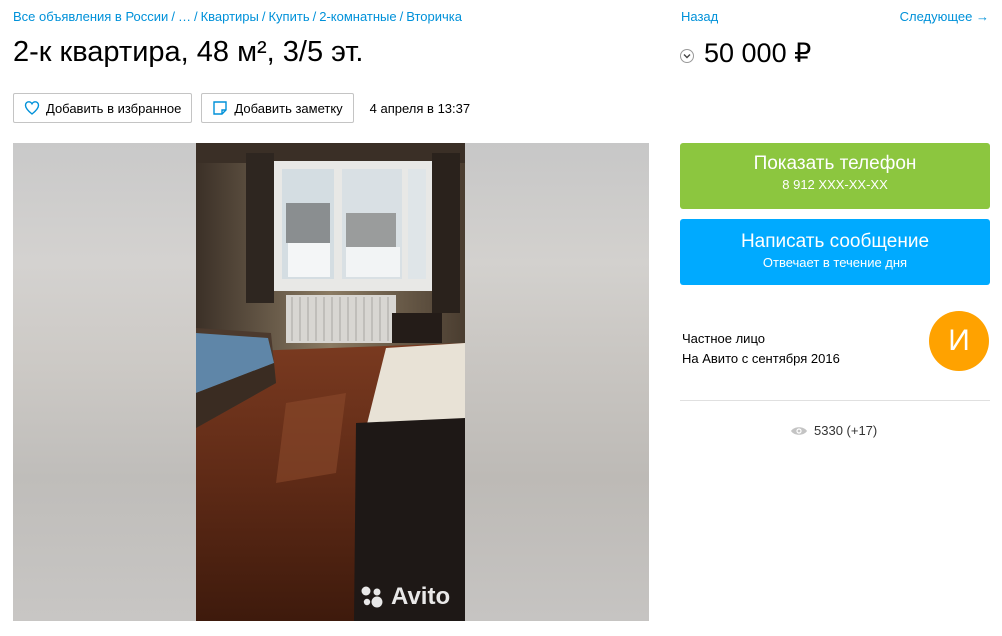 The width and height of the screenshot is (1002, 636). What do you see at coordinates (32, 108) in the screenshot?
I see `heart-icon` at bounding box center [32, 108].